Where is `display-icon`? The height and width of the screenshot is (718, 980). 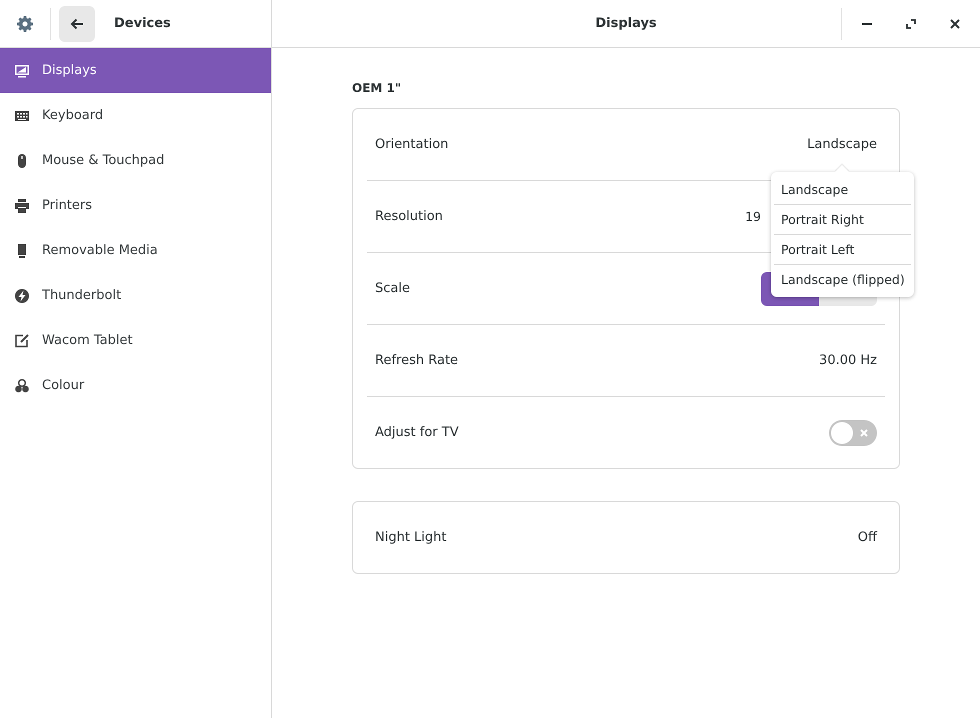
display-icon is located at coordinates (22, 70).